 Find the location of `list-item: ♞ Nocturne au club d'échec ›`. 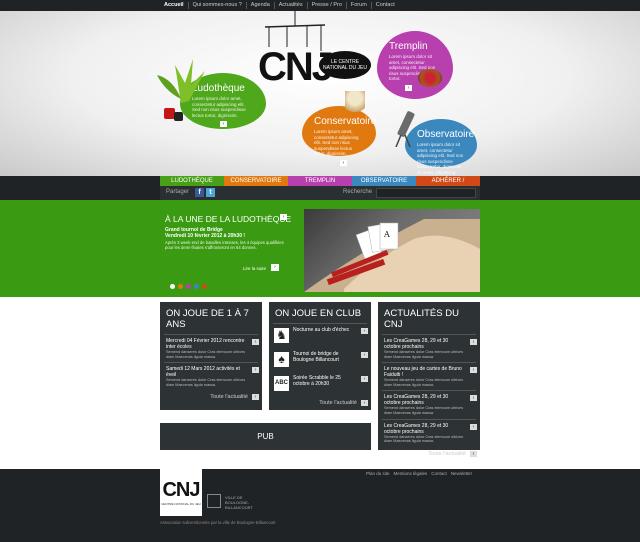

list-item: ♞ Nocturne au club d'échec › is located at coordinates (320, 336).